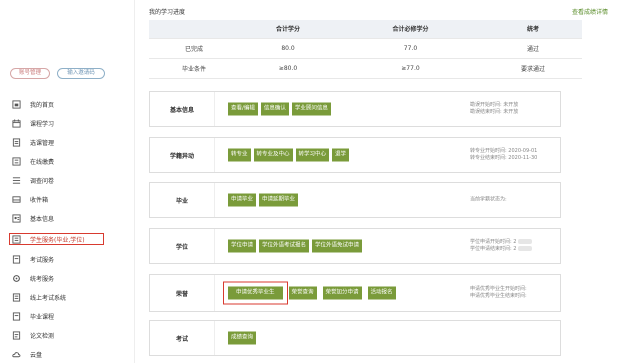  What do you see at coordinates (67, 199) in the screenshot?
I see `sidebar-item-inbox: 收件箱` at bounding box center [67, 199].